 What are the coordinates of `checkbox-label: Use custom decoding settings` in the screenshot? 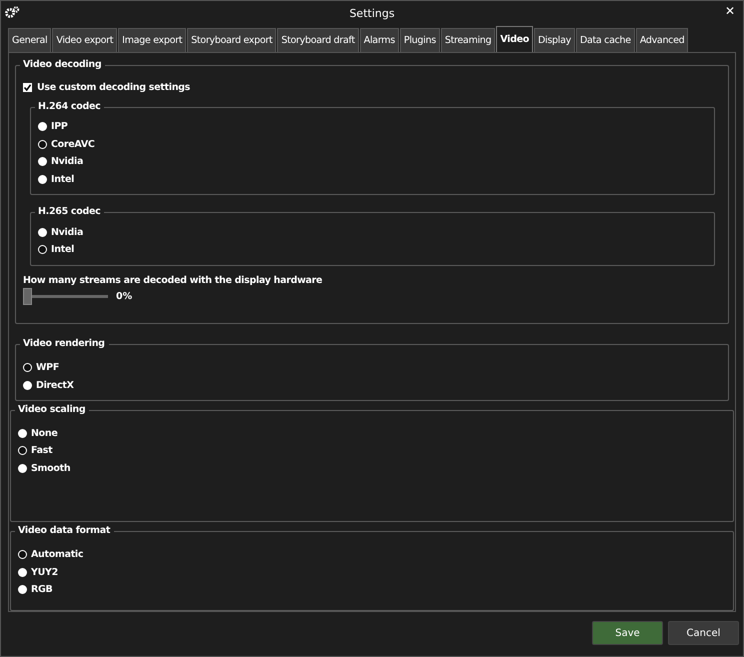 It's located at (113, 87).